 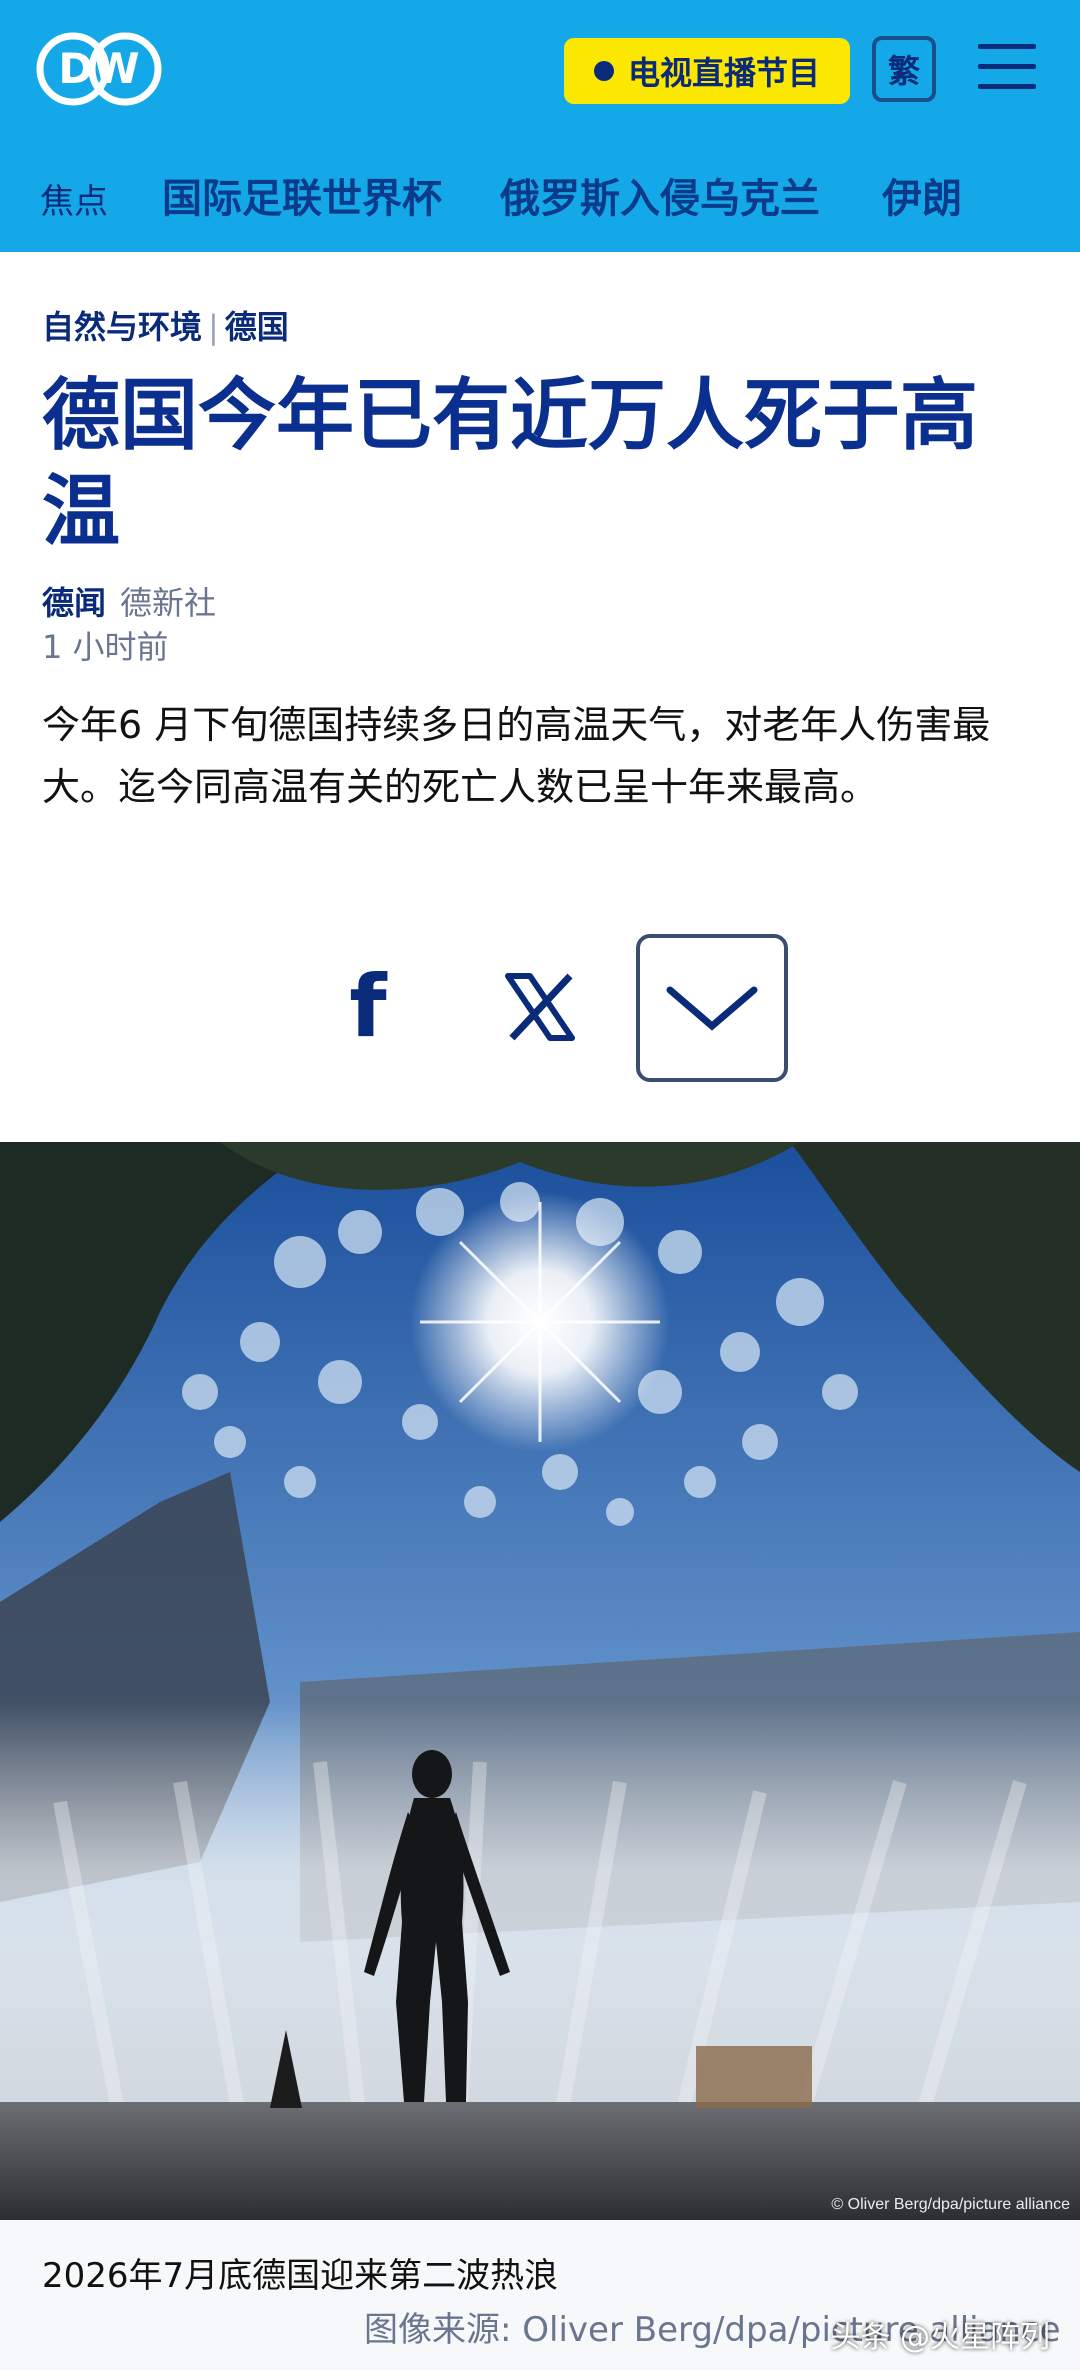 What do you see at coordinates (603, 71) in the screenshot?
I see `live-dot-icon` at bounding box center [603, 71].